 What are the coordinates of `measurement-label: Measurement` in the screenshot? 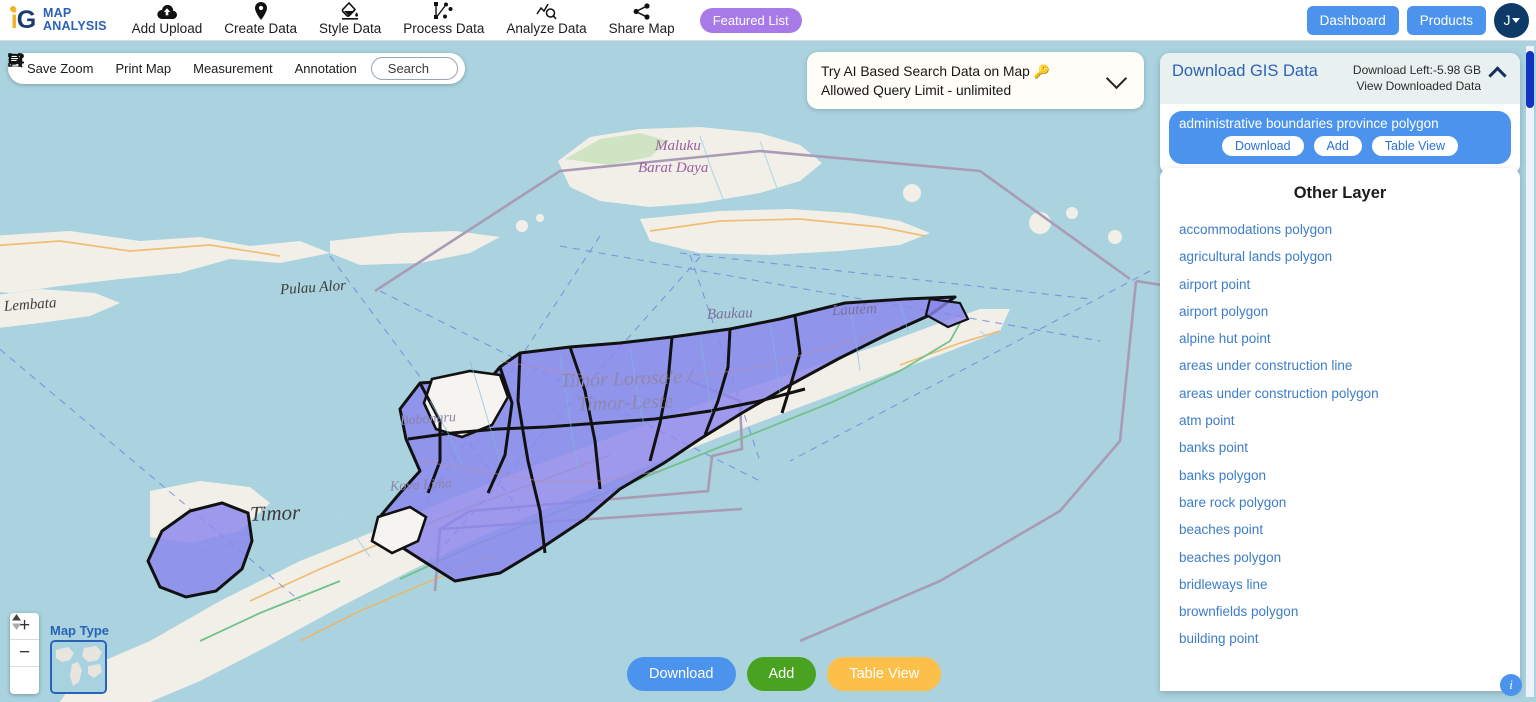 It's located at (233, 68).